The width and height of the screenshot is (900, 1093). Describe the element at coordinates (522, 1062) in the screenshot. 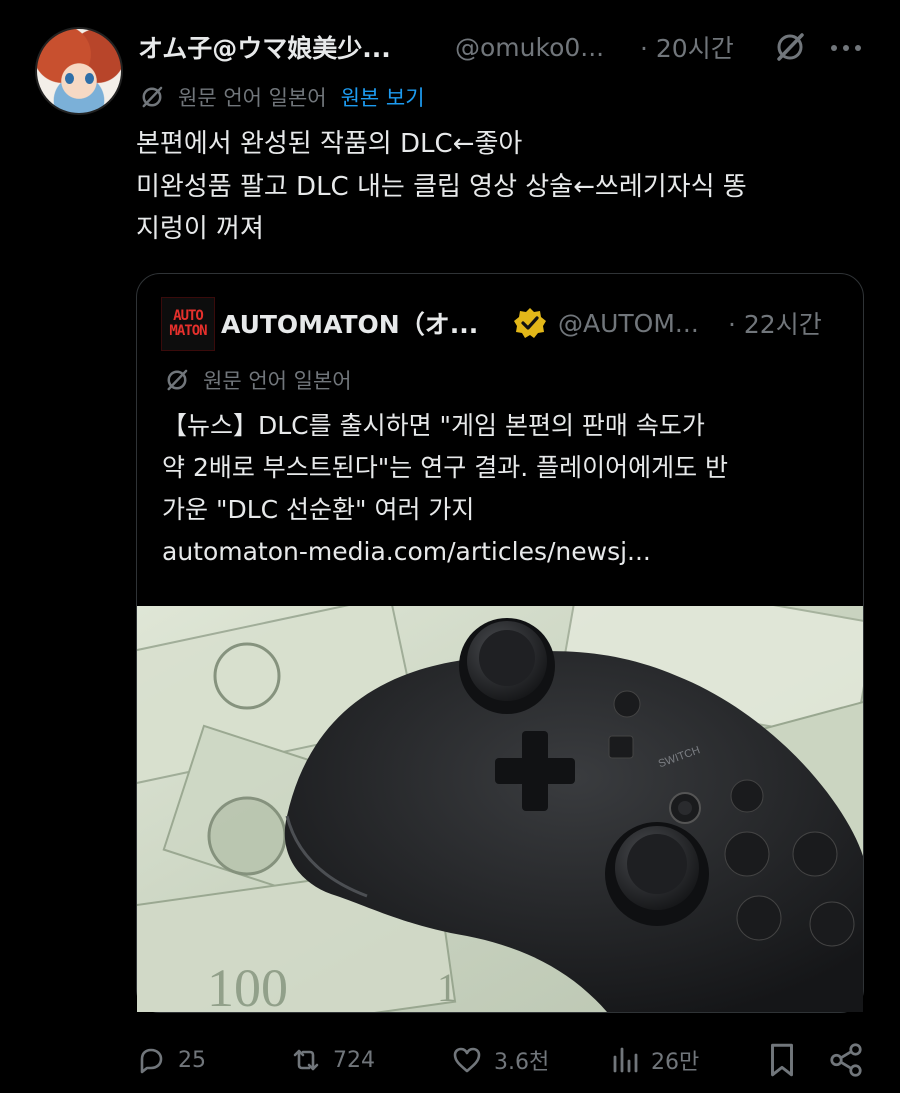

I see `like-count: 3.6천` at that location.